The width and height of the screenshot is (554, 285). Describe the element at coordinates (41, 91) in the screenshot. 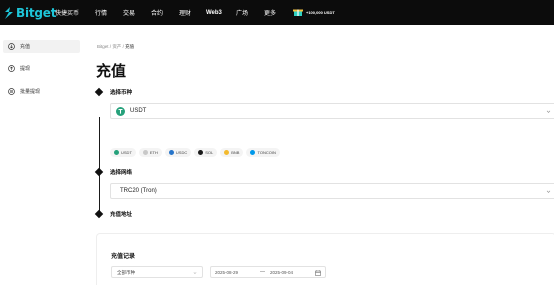

I see `sidebar-item-batch-withdraw: 批量提现` at that location.